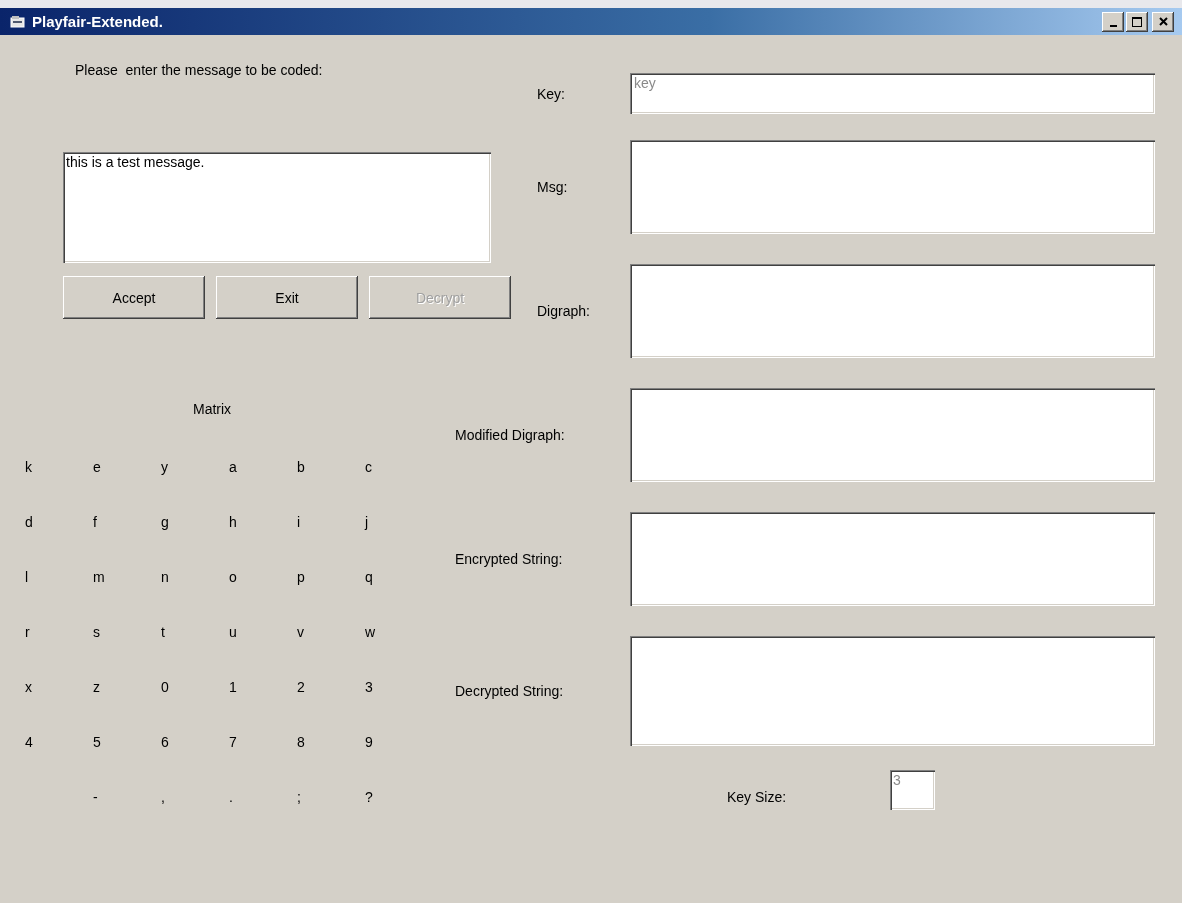 This screenshot has width=1182, height=903. What do you see at coordinates (164, 466) in the screenshot?
I see `matrix-cell-text: y` at bounding box center [164, 466].